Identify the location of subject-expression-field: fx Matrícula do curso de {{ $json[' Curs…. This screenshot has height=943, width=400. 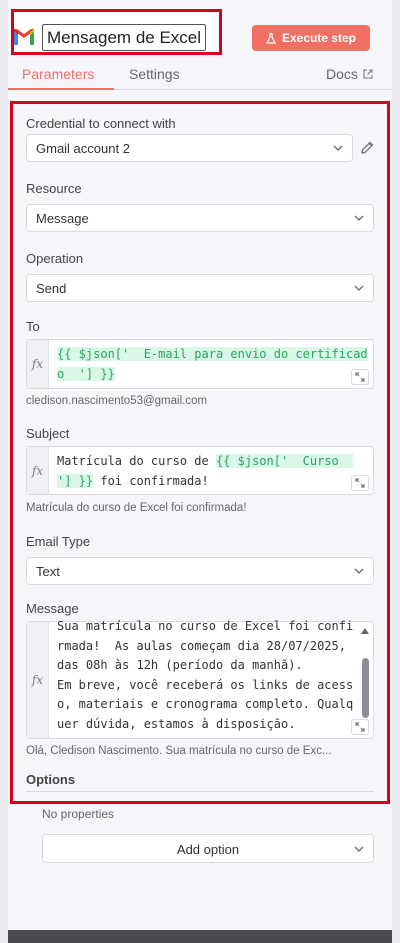
(200, 470).